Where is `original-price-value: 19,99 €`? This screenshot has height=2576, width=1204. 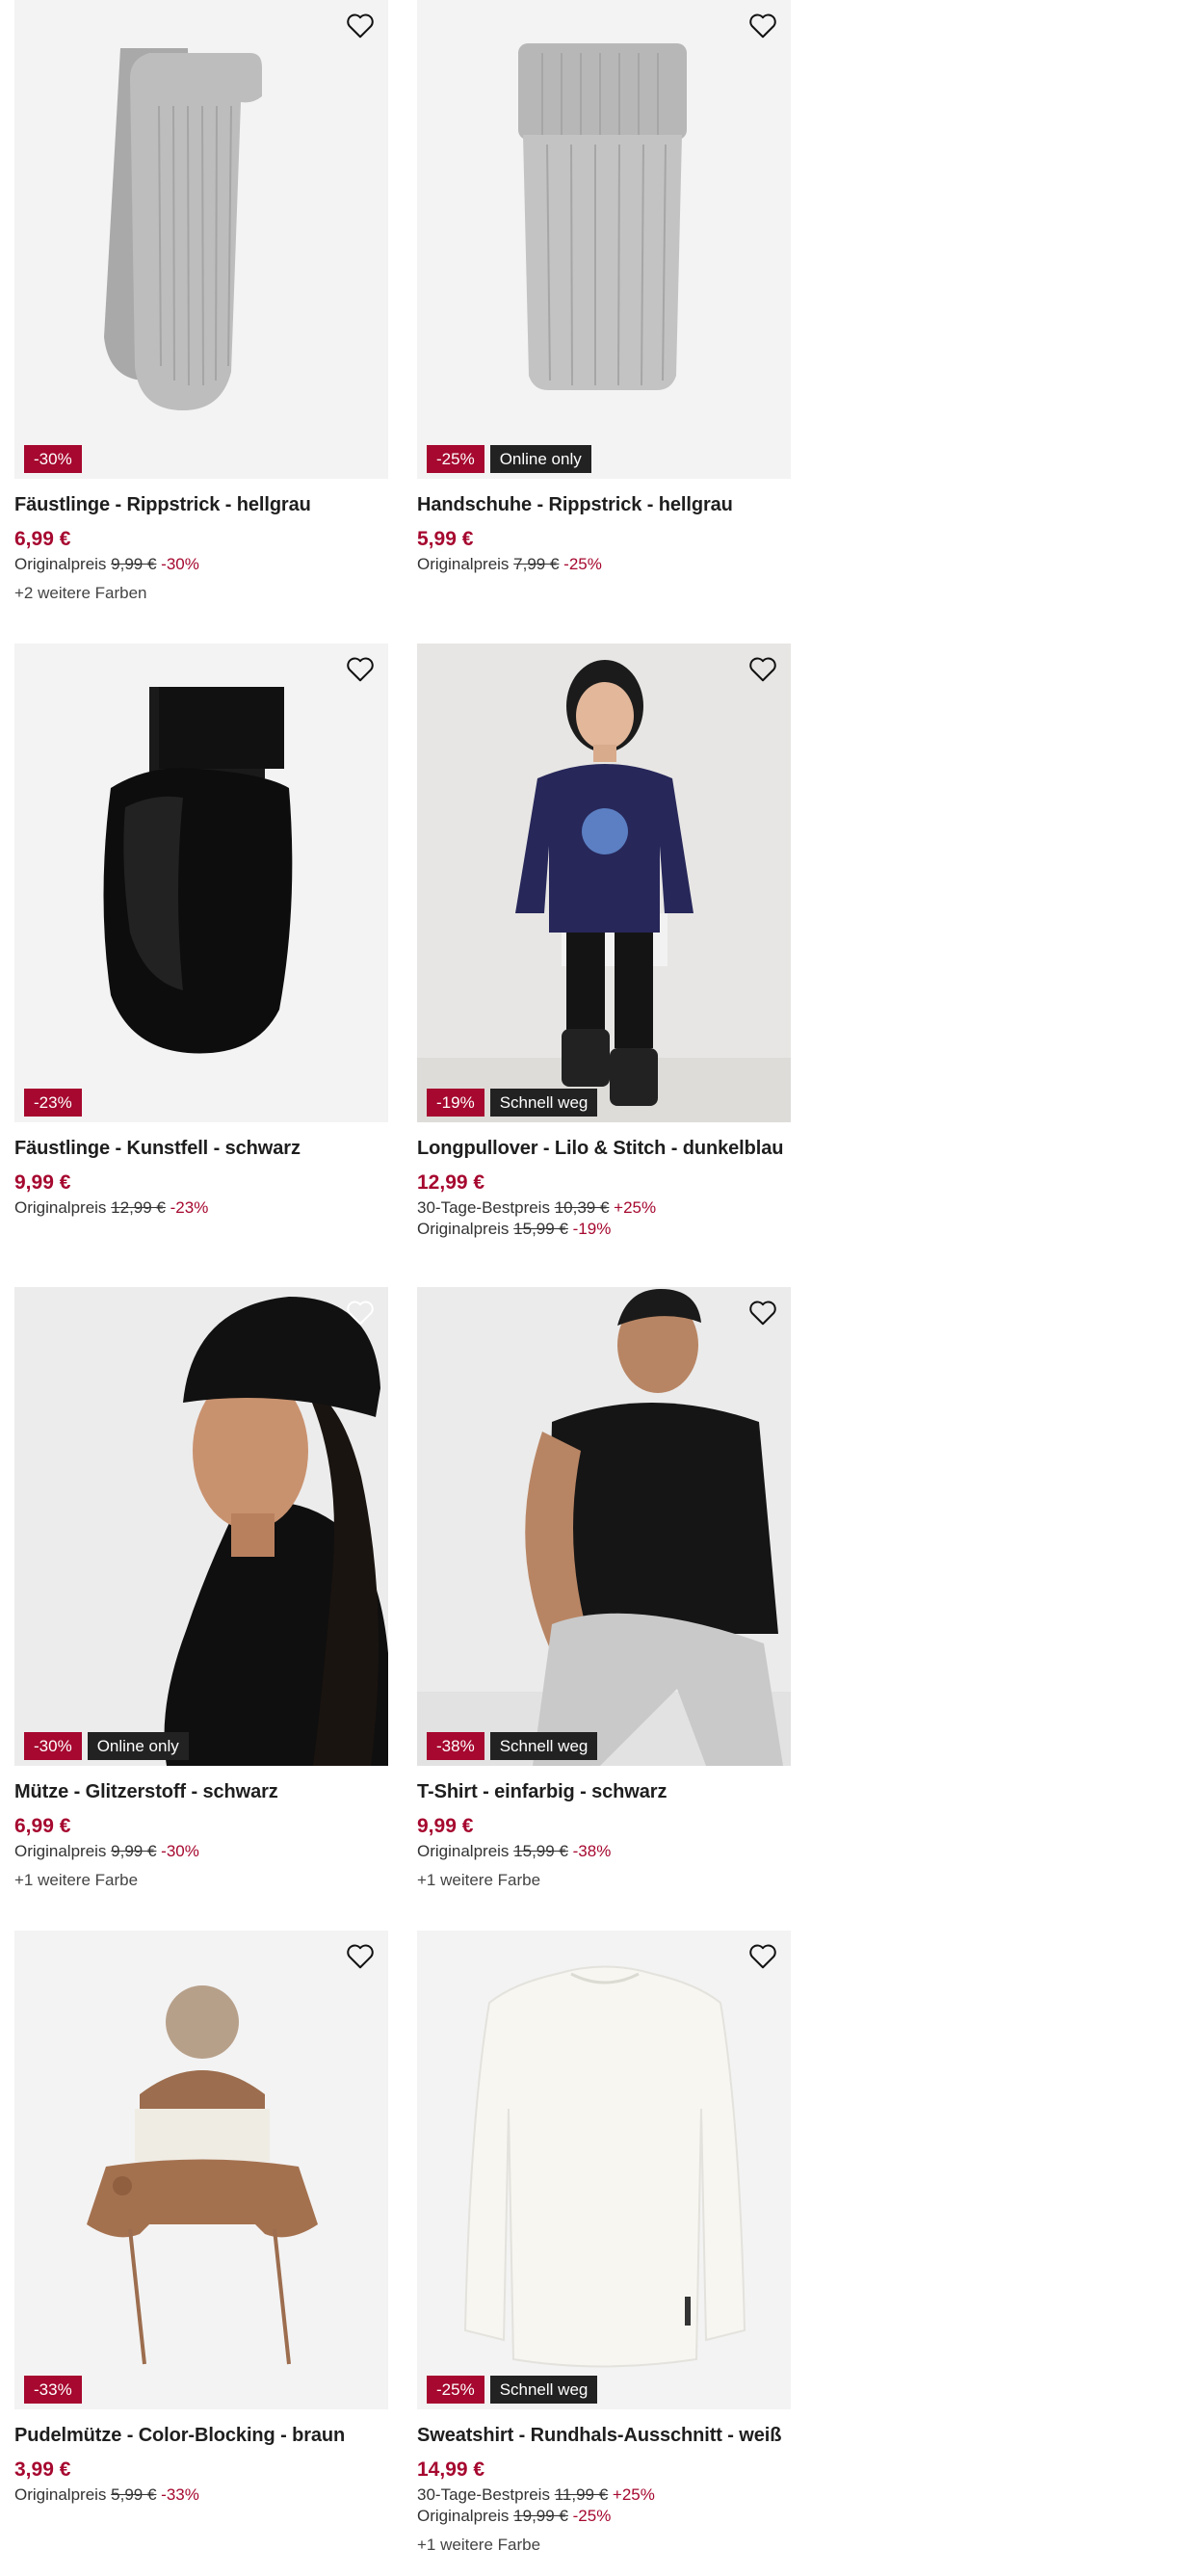
original-price-value: 19,99 € is located at coordinates (540, 2516).